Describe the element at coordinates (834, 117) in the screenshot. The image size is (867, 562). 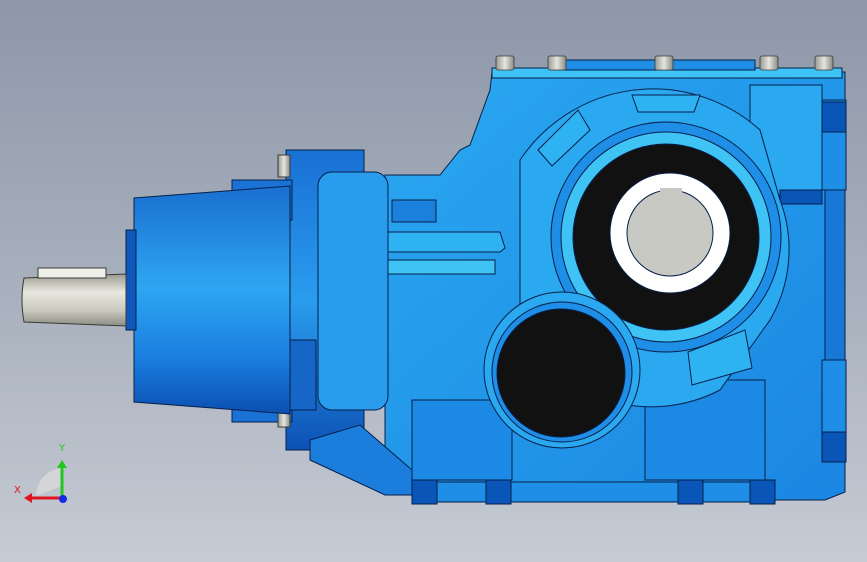
I see `housing-right-tab-top` at that location.